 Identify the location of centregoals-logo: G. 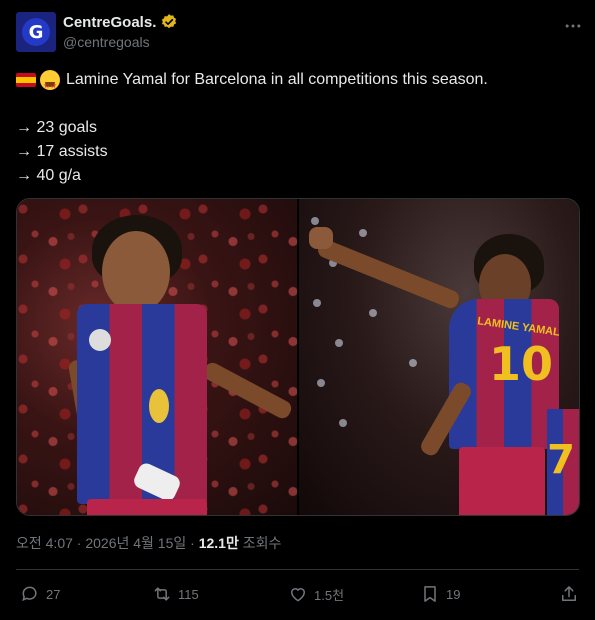
(36, 32).